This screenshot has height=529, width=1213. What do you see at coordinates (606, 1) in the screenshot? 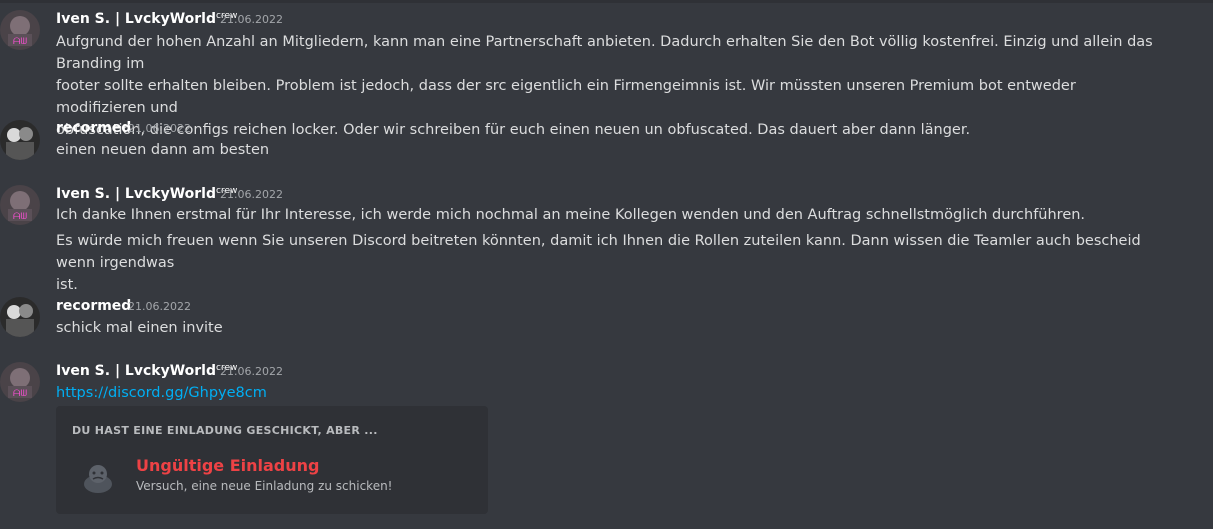
I see `top-divider` at bounding box center [606, 1].